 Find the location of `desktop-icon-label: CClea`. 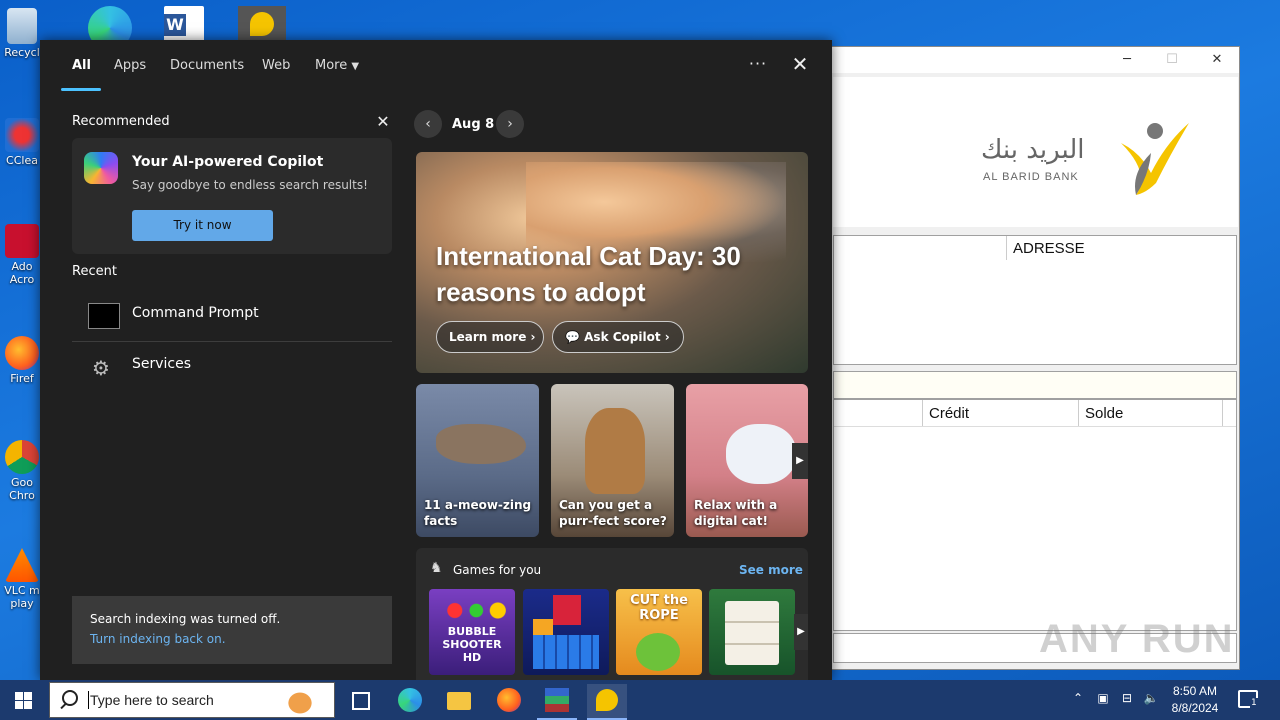

desktop-icon-label: CClea is located at coordinates (22, 160).